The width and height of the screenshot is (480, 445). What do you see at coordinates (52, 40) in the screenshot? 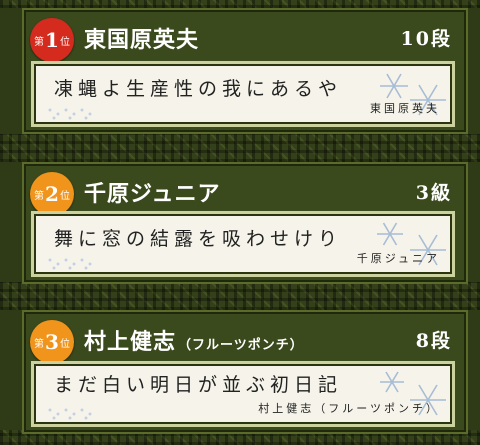
I see `rank-badge: 第1位` at bounding box center [52, 40].